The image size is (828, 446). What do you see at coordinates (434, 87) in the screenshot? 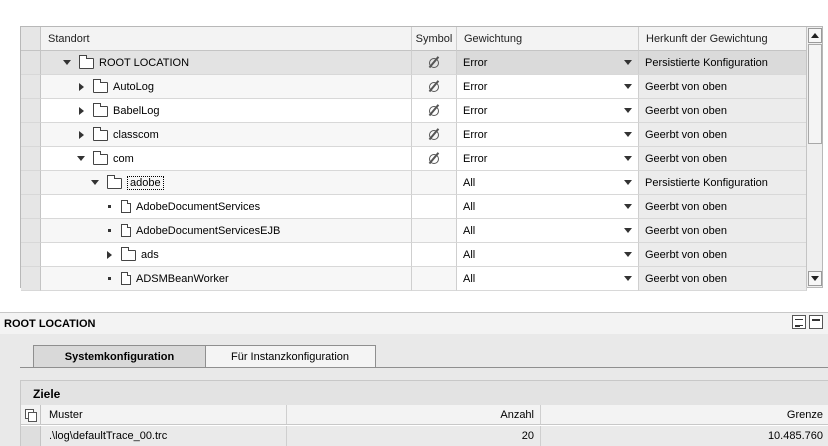
I see `symbol-cell` at bounding box center [434, 87].